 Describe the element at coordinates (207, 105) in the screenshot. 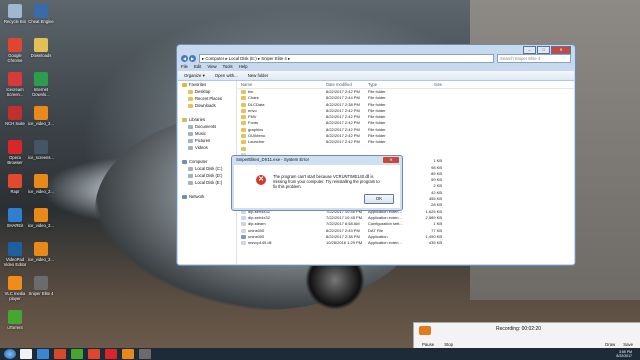

I see `nav-item: Downloads` at that location.